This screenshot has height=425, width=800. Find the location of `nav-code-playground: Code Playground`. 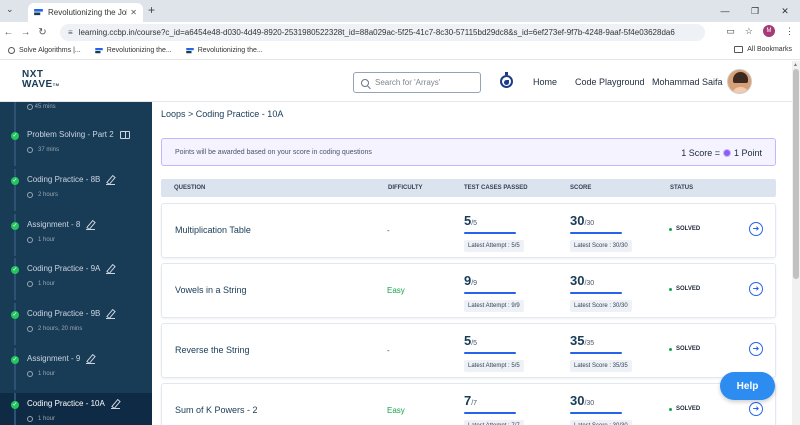

nav-code-playground: Code Playground is located at coordinates (610, 82).